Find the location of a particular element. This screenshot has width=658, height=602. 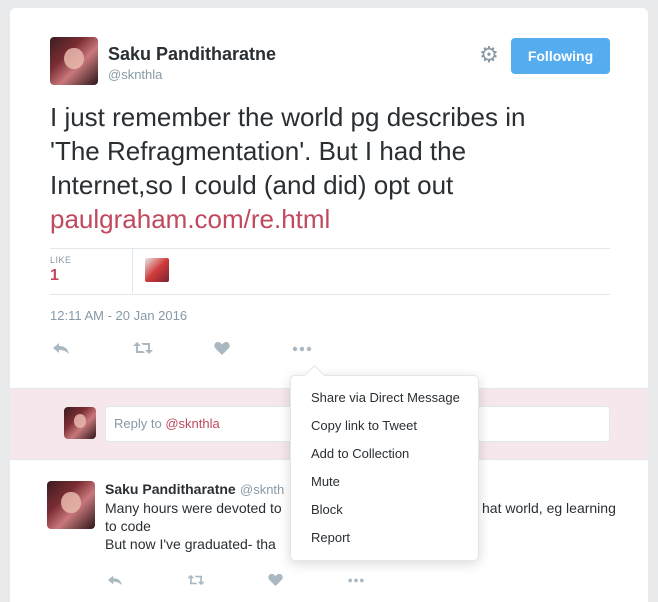

author-avatar is located at coordinates (74, 61).